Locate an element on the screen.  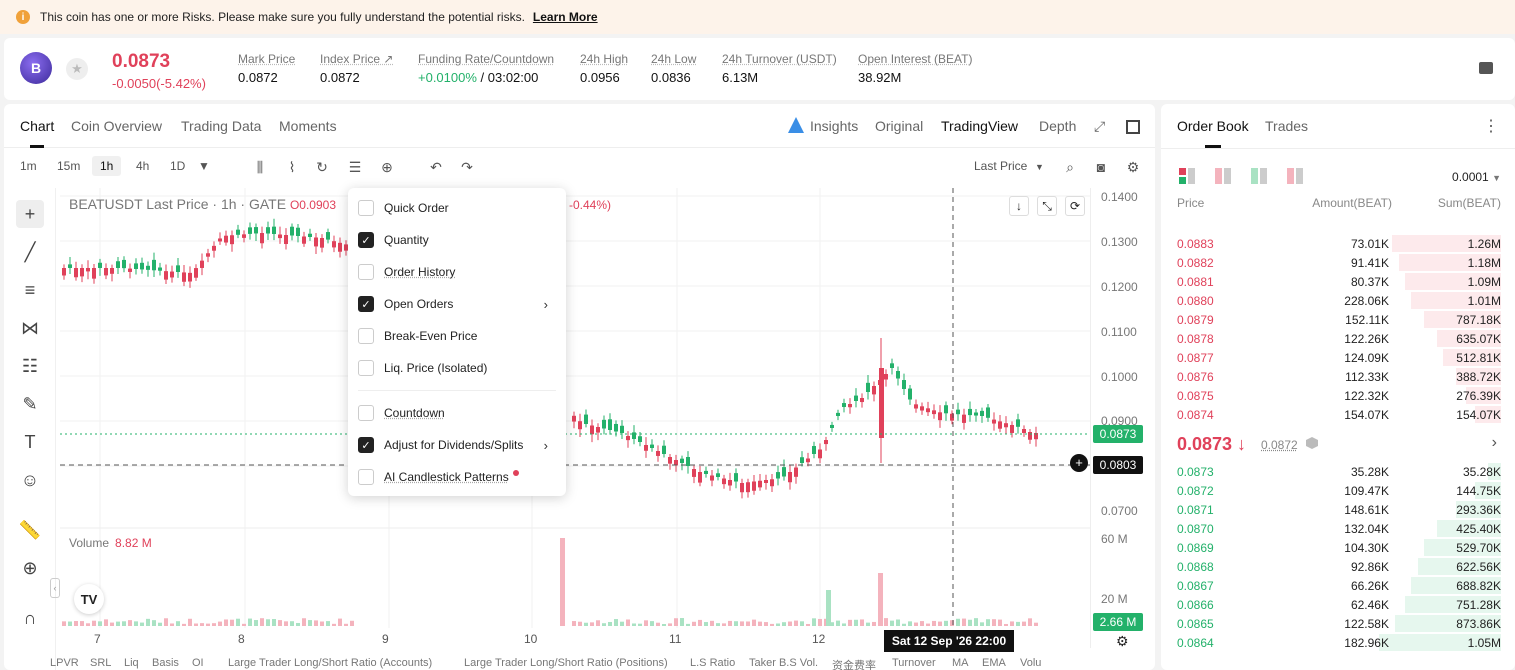
add-overlay-icon: ⊕ is located at coordinates (387, 167).